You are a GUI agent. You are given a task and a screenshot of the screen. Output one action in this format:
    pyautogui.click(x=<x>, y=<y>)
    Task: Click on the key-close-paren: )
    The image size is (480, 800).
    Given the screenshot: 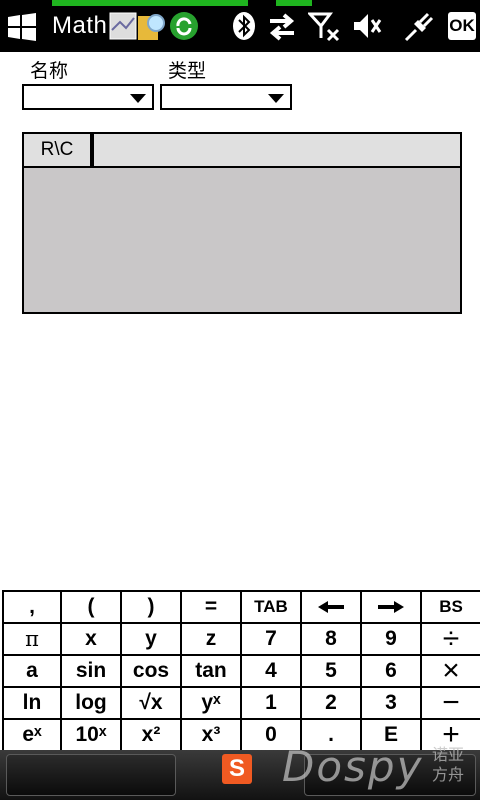 What is the action you would take?
    pyautogui.click(x=152, y=608)
    